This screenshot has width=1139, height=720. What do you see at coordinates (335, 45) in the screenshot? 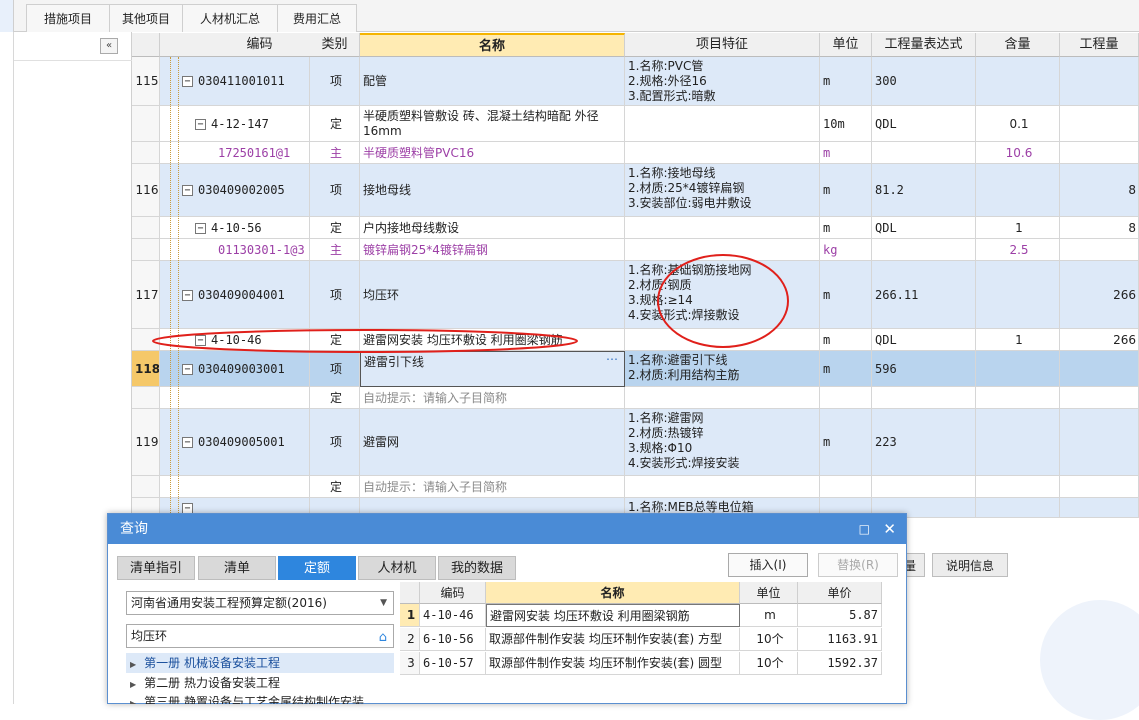
I see `col-header-type: 类别` at bounding box center [335, 45].